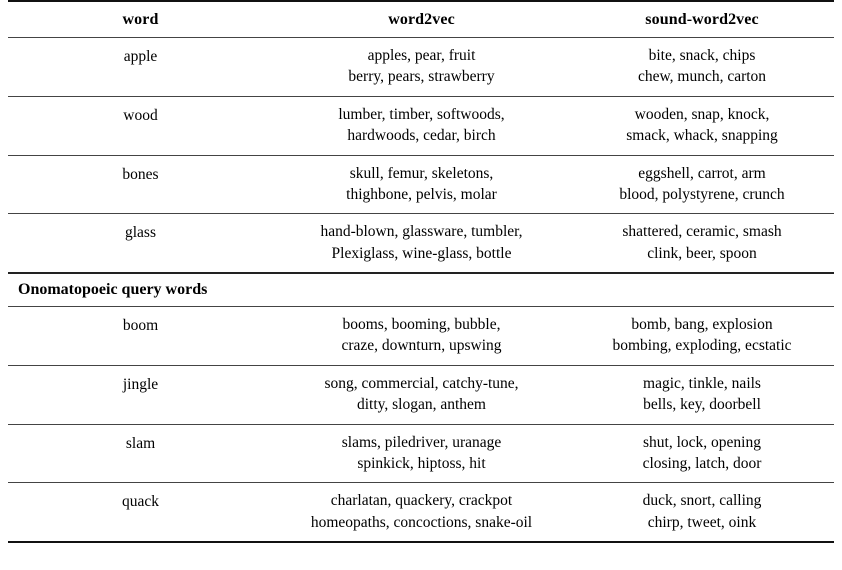 This screenshot has width=842, height=570. Describe the element at coordinates (702, 194) in the screenshot. I see `neighbor-line: blood, polystyrene, crunch` at that location.